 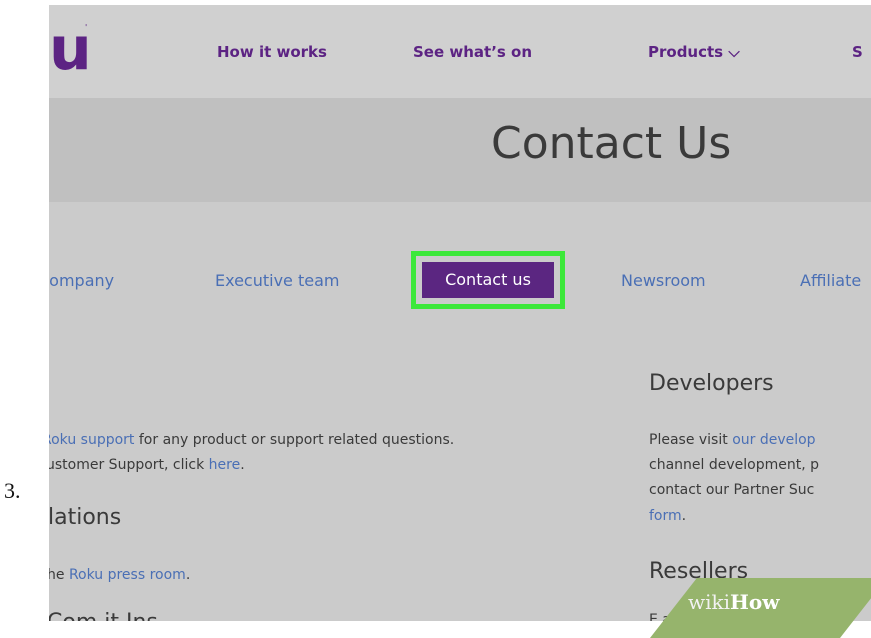 I want to click on bottom-cut-heading: Com it Ins, so click(x=103, y=615).